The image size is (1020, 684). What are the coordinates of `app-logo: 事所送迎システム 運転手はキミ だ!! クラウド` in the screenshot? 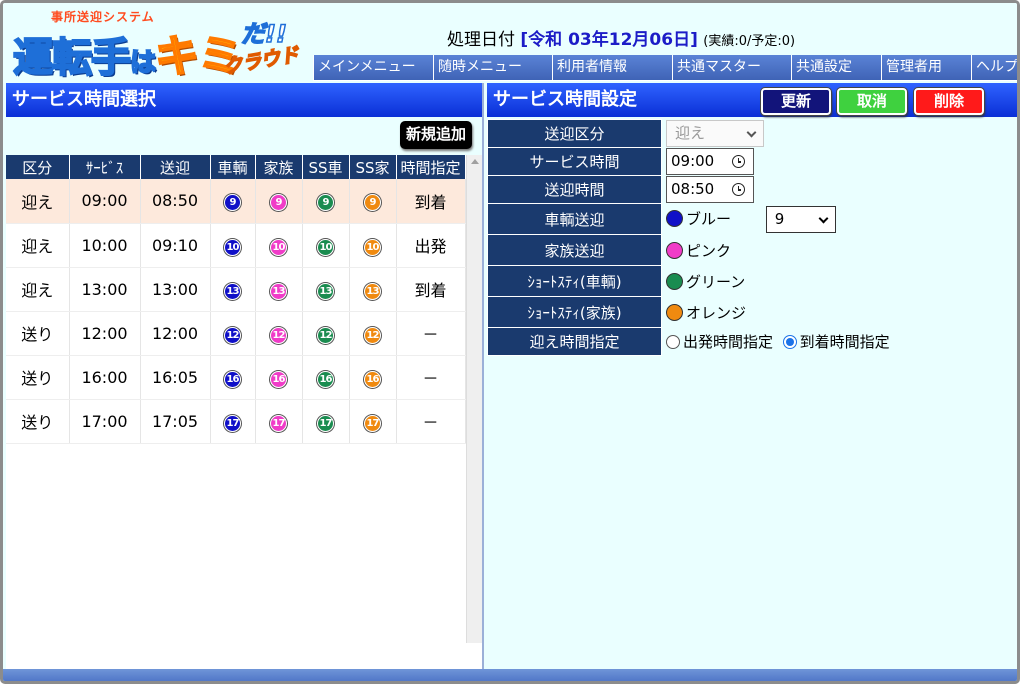 It's located at (159, 44).